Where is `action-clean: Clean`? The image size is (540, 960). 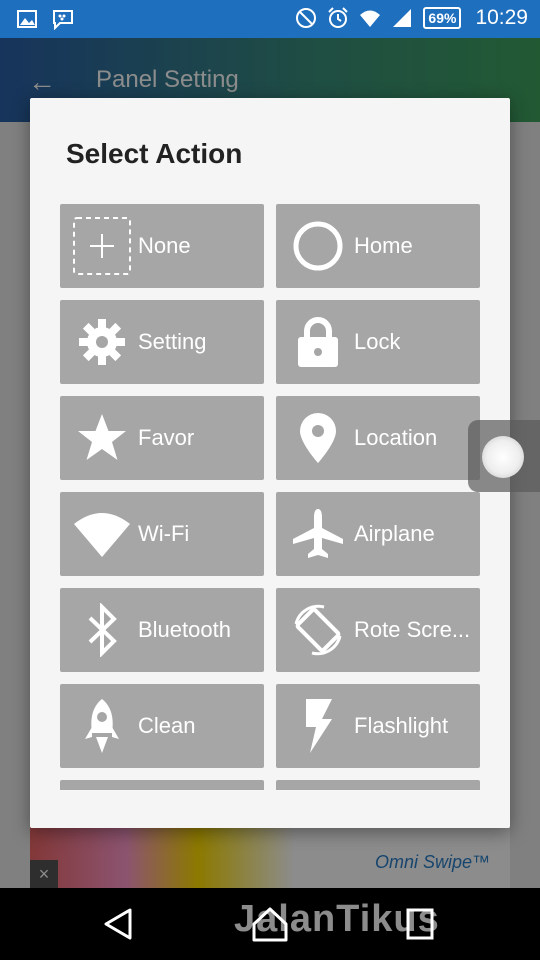
action-clean: Clean is located at coordinates (162, 726).